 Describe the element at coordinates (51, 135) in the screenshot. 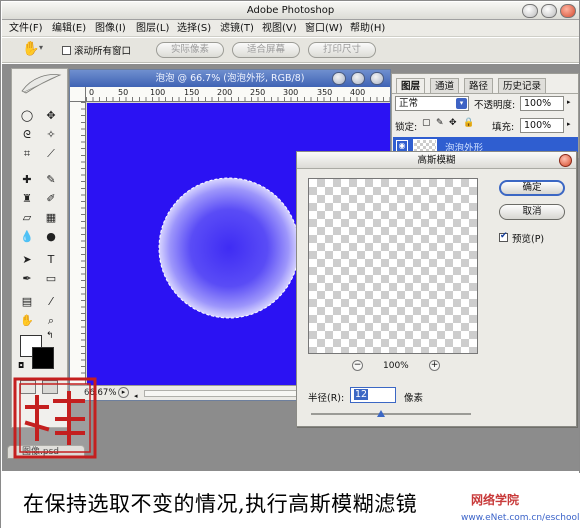

I see `magic-wand-icon: ✧` at that location.